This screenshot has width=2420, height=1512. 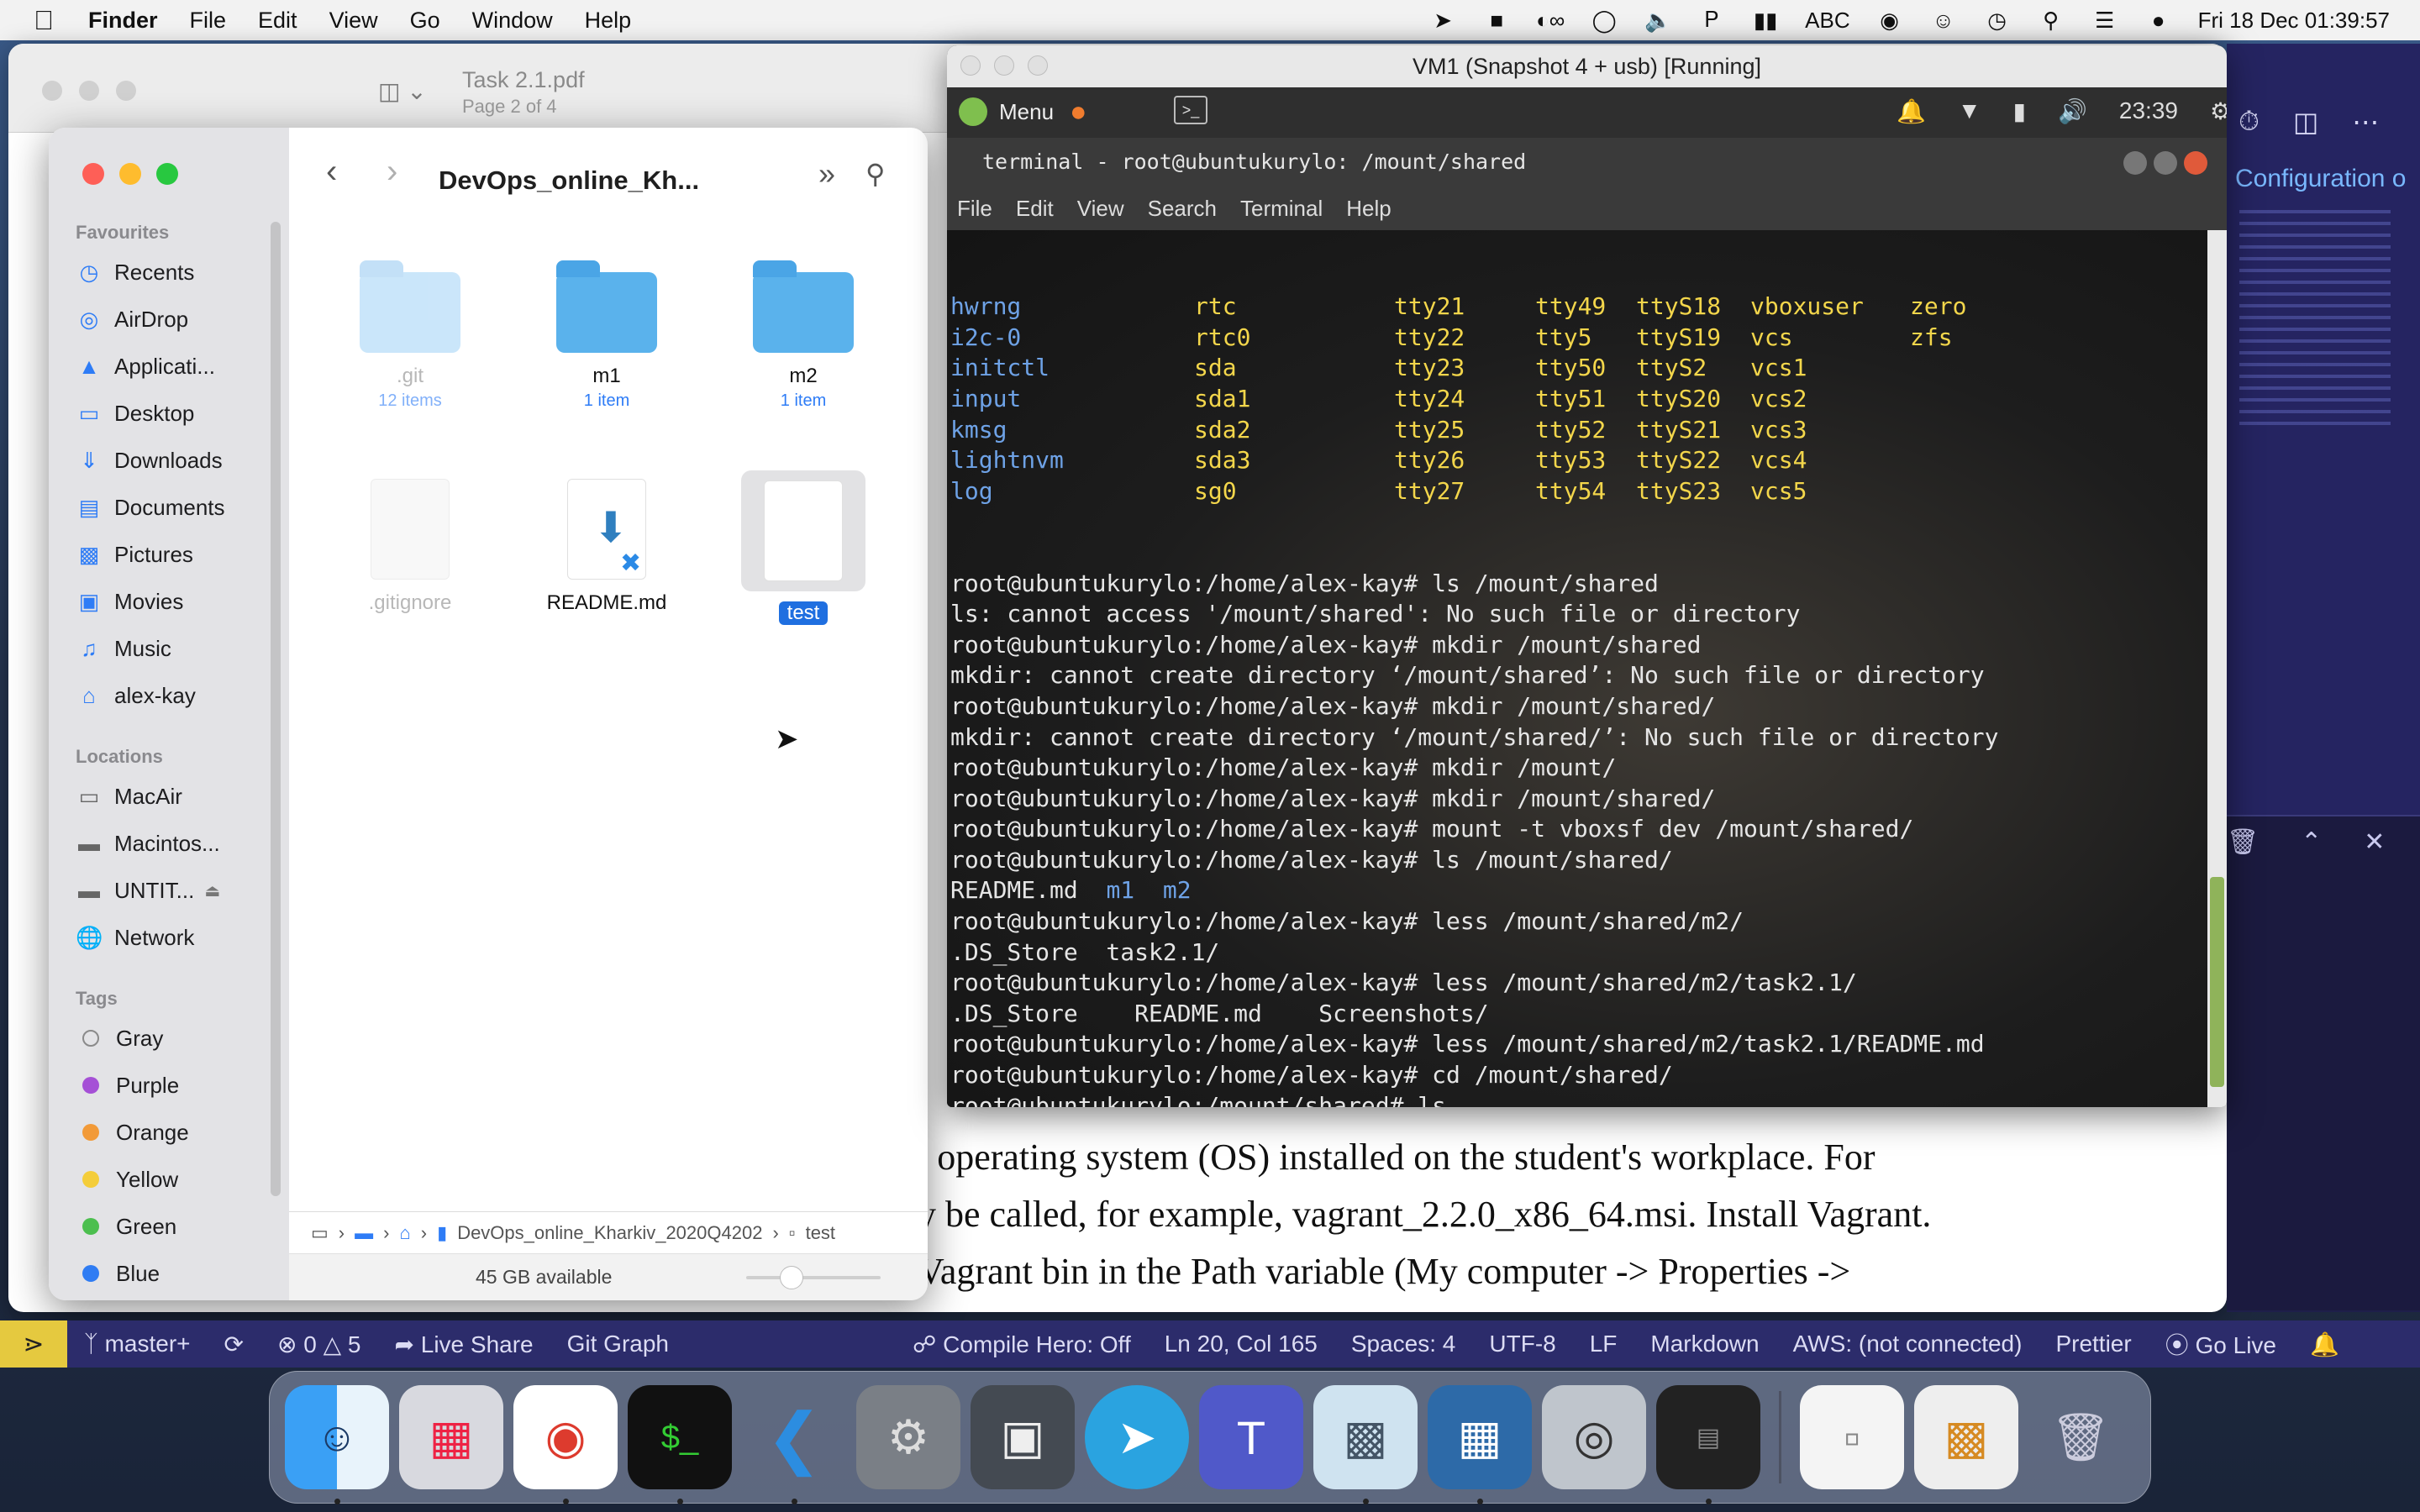 What do you see at coordinates (277, 21) in the screenshot?
I see `menu-edit: Edit` at bounding box center [277, 21].